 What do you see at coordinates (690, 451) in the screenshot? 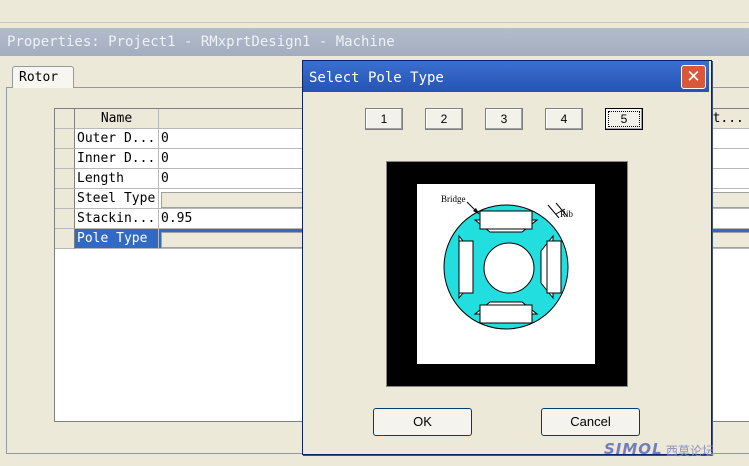
I see `watermark-cjk: 西莫论坛` at bounding box center [690, 451].